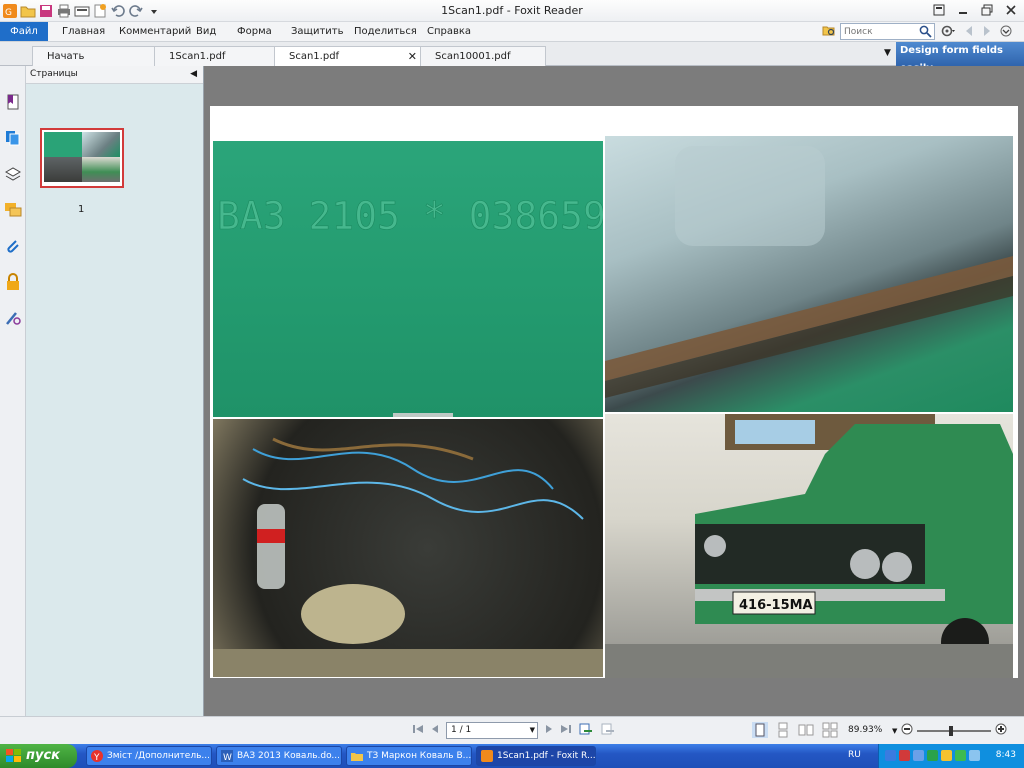 The image size is (1024, 768). What do you see at coordinates (90, 31) in the screenshot?
I see `menu-home: Главная` at bounding box center [90, 31].